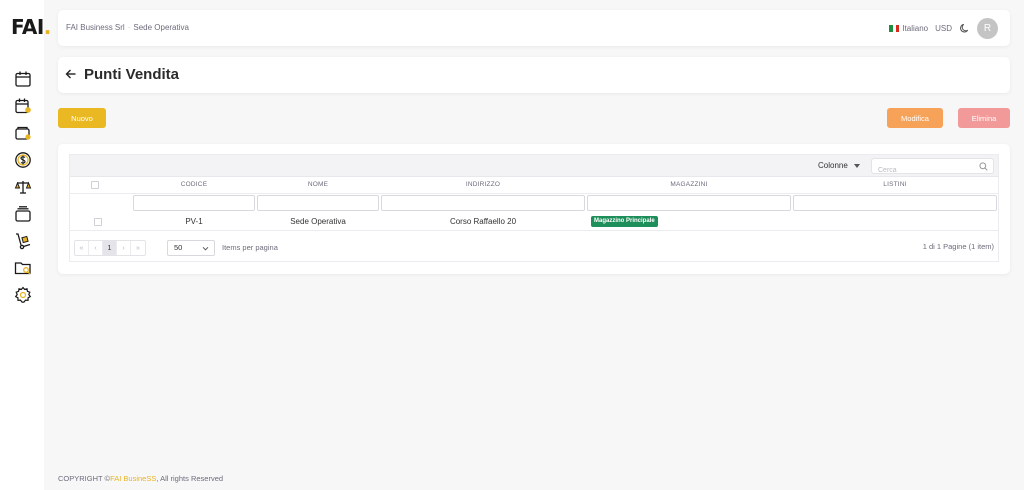  I want to click on breadcrumb: FAI Business Srl · Sede Operativa, so click(127, 27).